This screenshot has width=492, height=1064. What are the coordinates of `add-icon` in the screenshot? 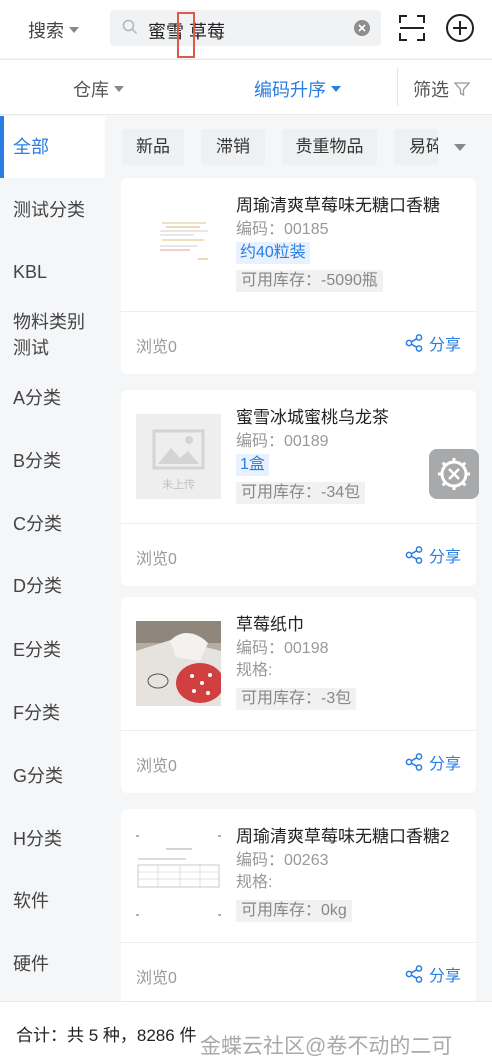 It's located at (460, 28).